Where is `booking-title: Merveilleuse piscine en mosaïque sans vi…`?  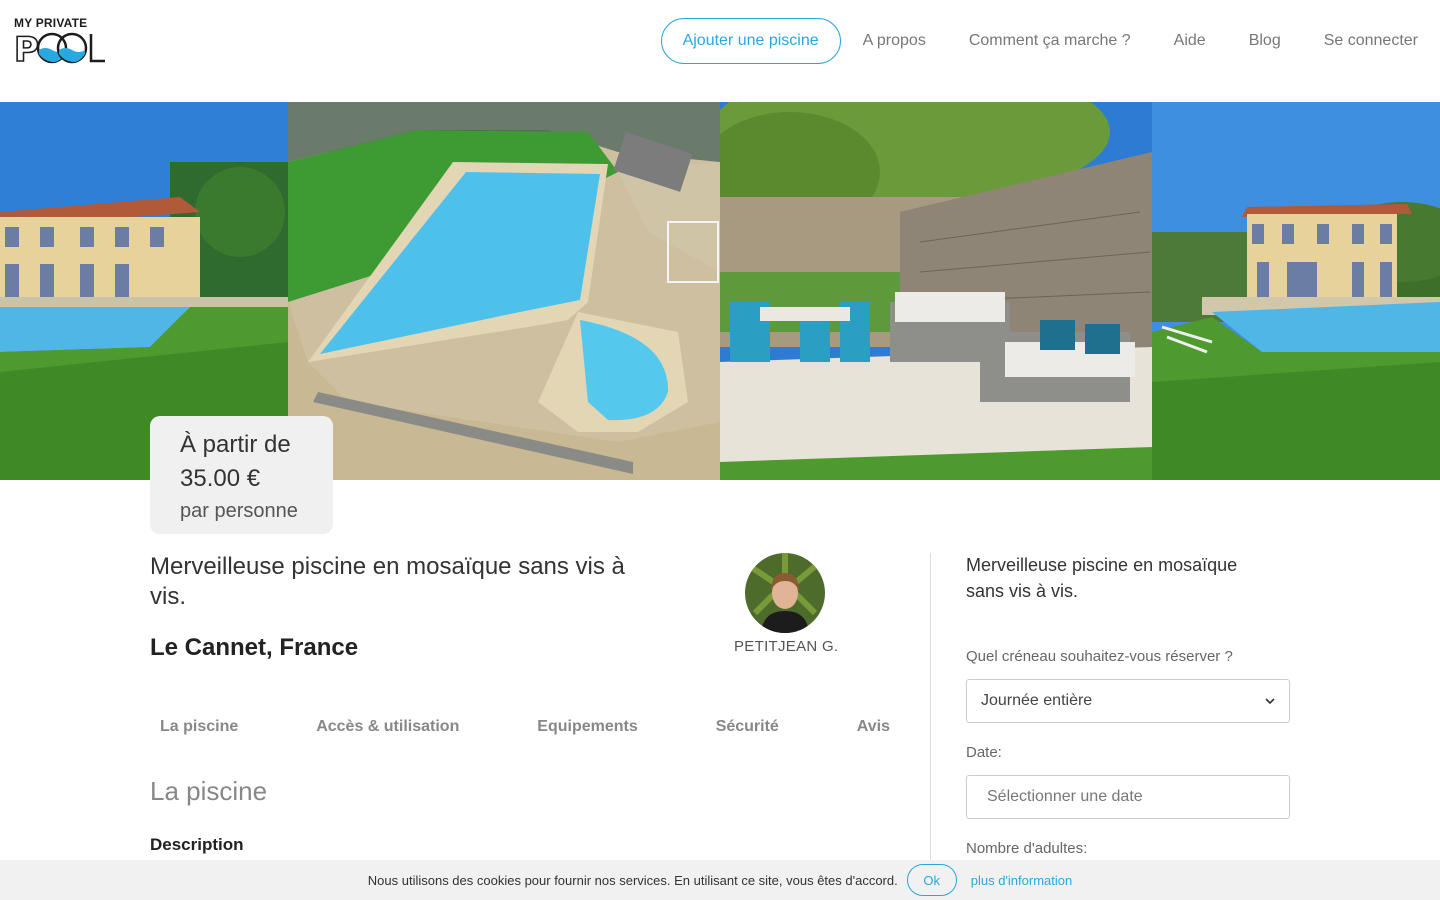 booking-title: Merveilleuse piscine en mosaïque sans vi… is located at coordinates (1102, 578).